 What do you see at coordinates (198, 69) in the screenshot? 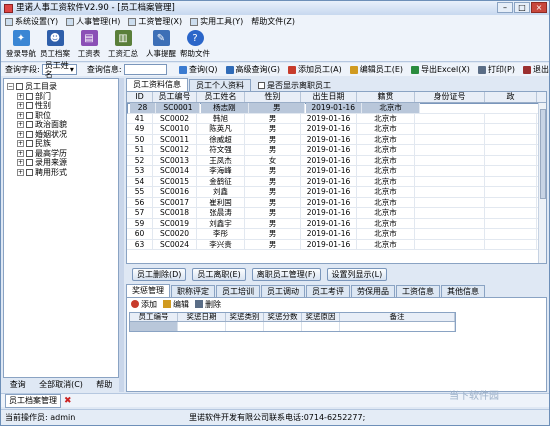
I see `query-button: 查询(Q)` at bounding box center [198, 69].